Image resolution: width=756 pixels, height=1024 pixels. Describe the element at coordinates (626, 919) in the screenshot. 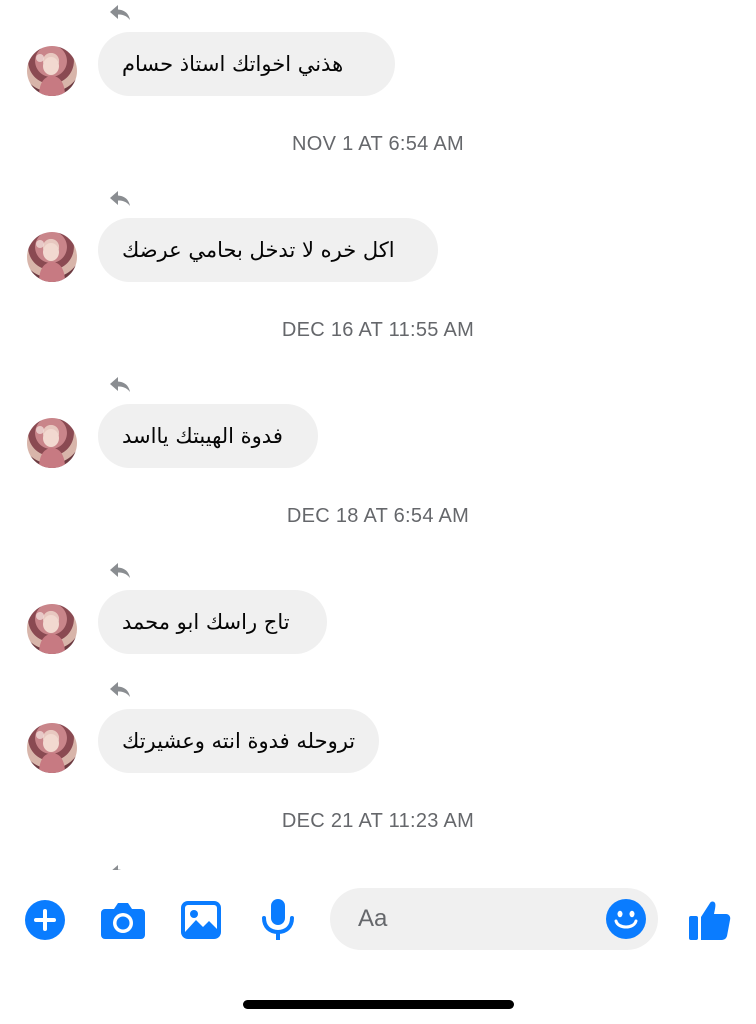

I see `emoji-icon` at that location.